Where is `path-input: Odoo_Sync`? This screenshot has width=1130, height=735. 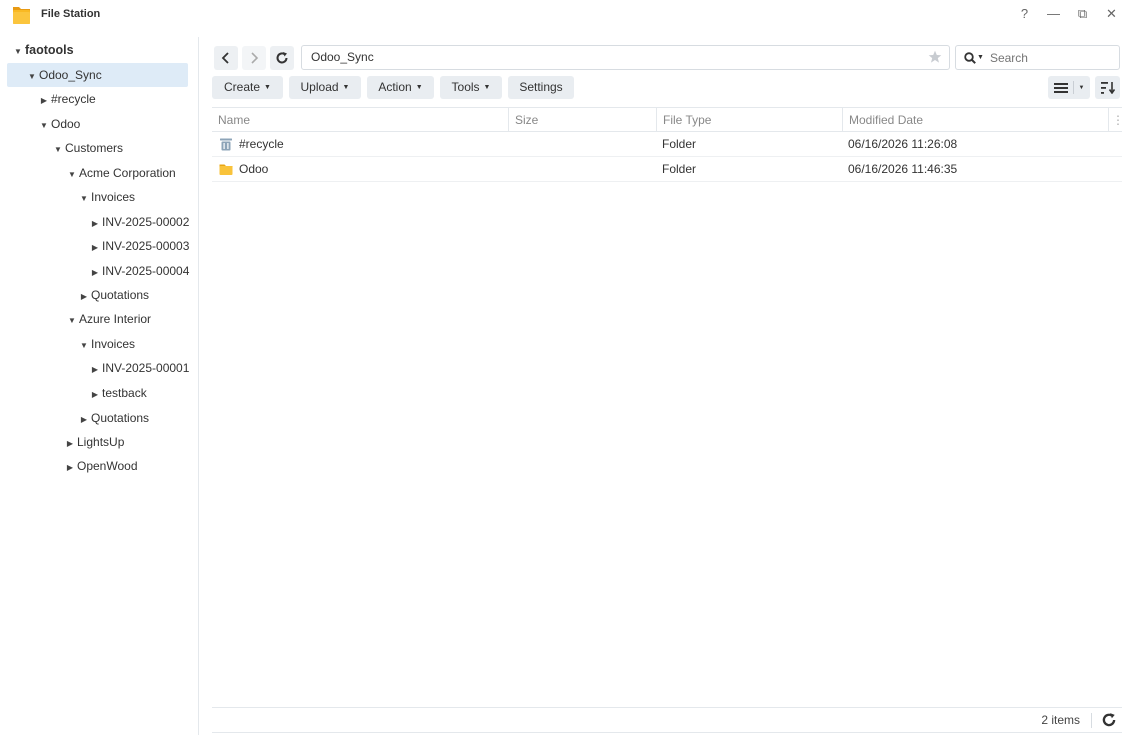 path-input: Odoo_Sync is located at coordinates (625, 57).